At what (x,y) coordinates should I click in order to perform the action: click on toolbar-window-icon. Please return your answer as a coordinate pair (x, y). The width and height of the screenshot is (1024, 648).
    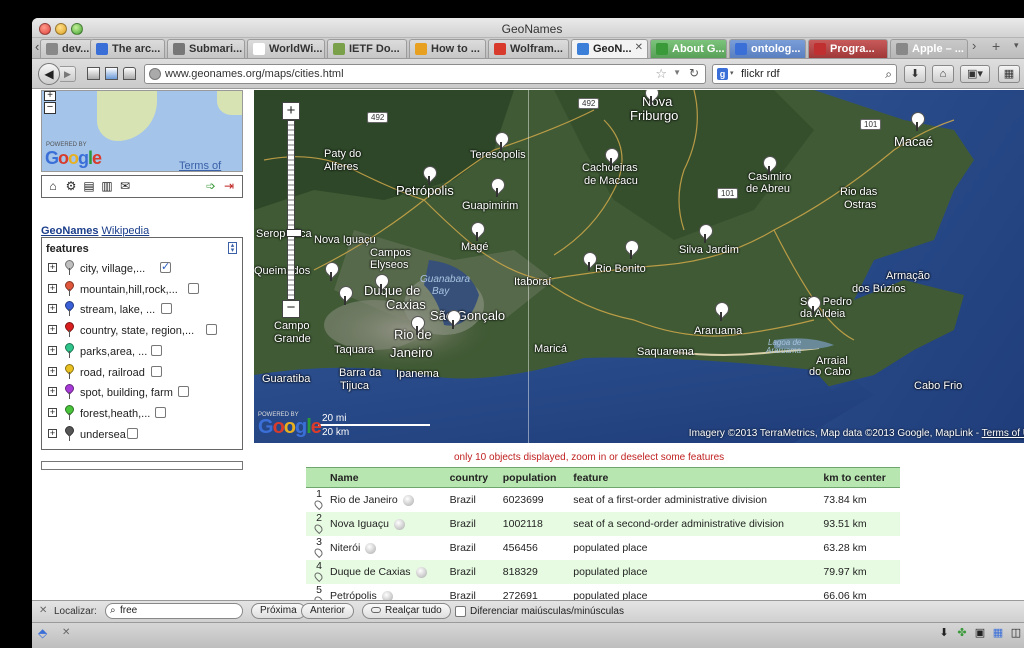
    Looking at the image, I should click on (111, 73).